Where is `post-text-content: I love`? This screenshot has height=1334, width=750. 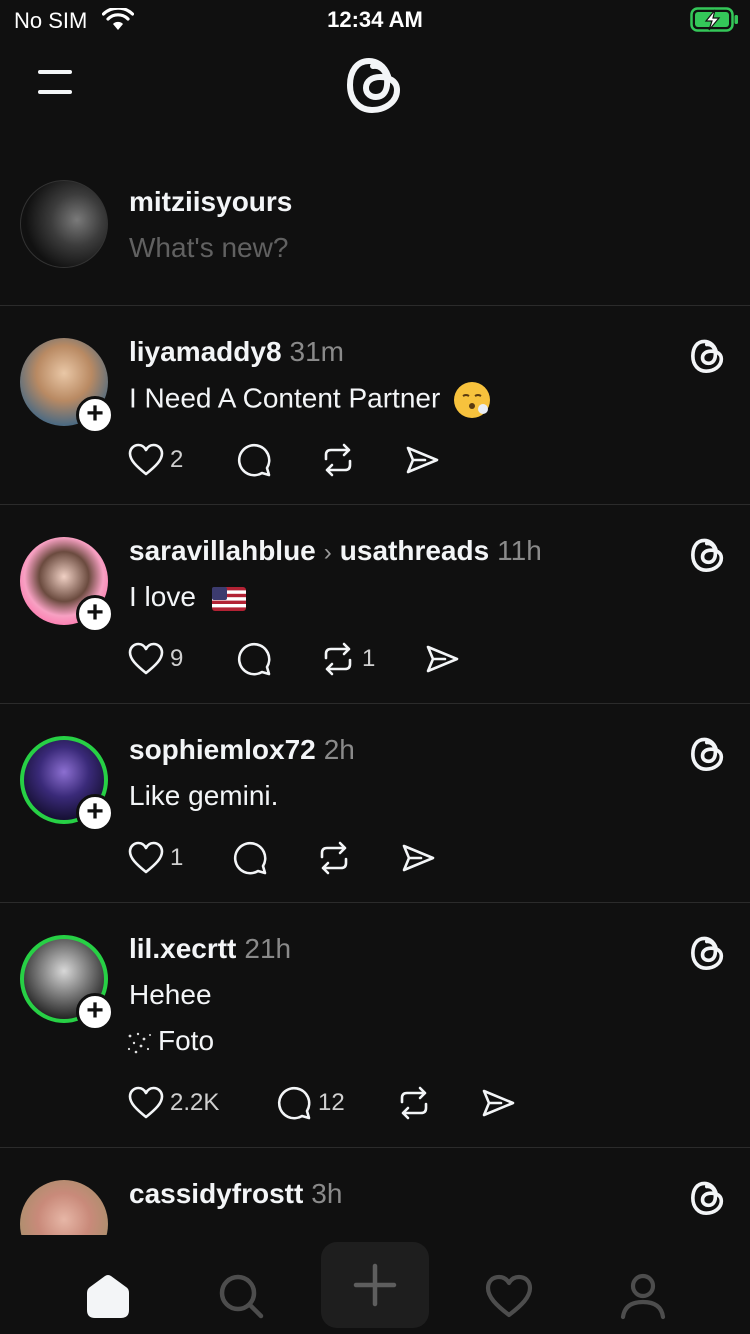 post-text-content: I love is located at coordinates (162, 596).